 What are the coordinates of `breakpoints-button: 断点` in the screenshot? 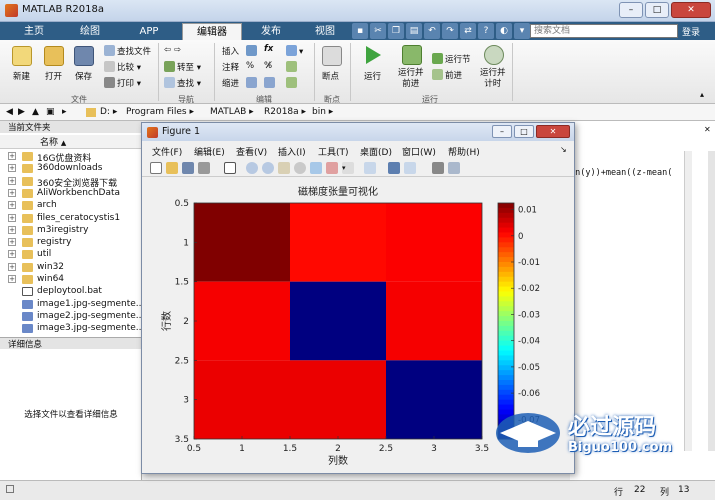 It's located at (330, 76).